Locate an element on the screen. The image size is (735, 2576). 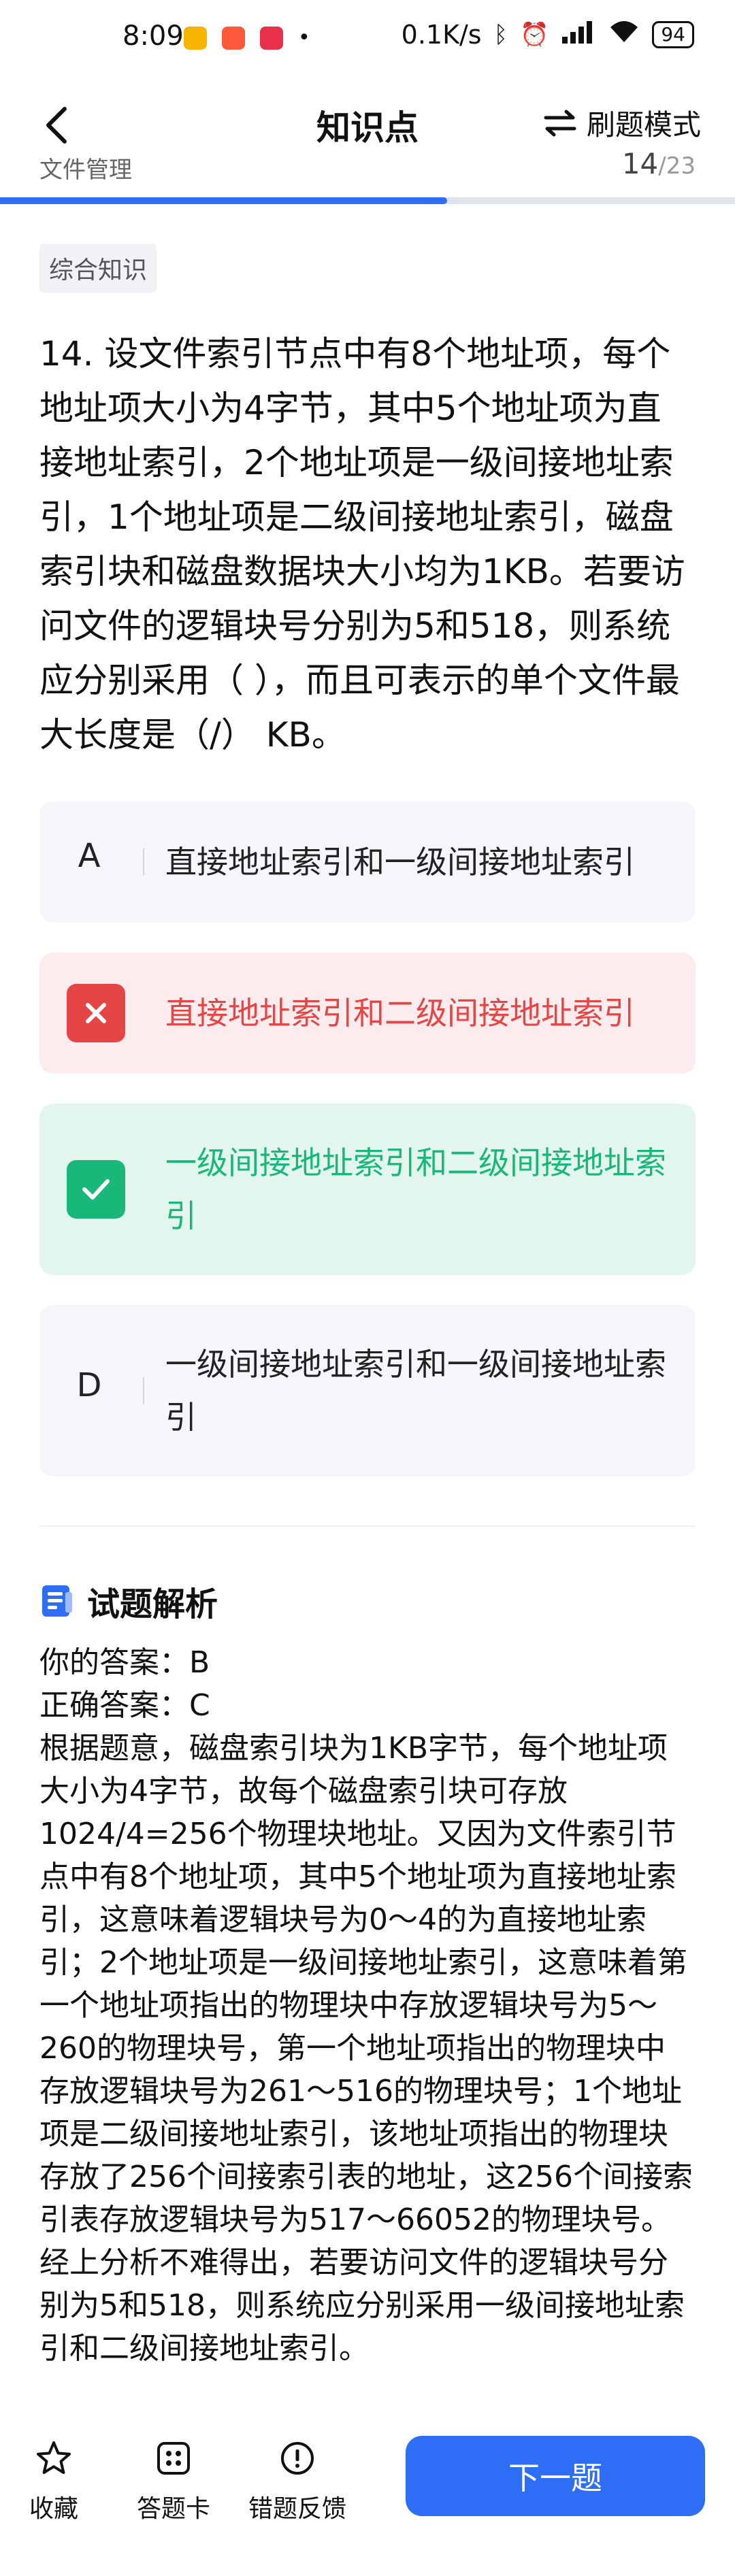
star-icon is located at coordinates (54, 2458).